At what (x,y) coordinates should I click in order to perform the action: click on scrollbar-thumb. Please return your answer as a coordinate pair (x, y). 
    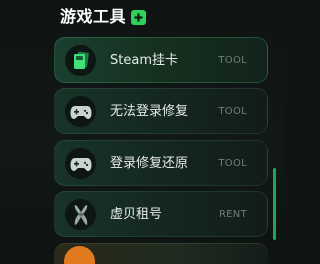
    Looking at the image, I should click on (274, 204).